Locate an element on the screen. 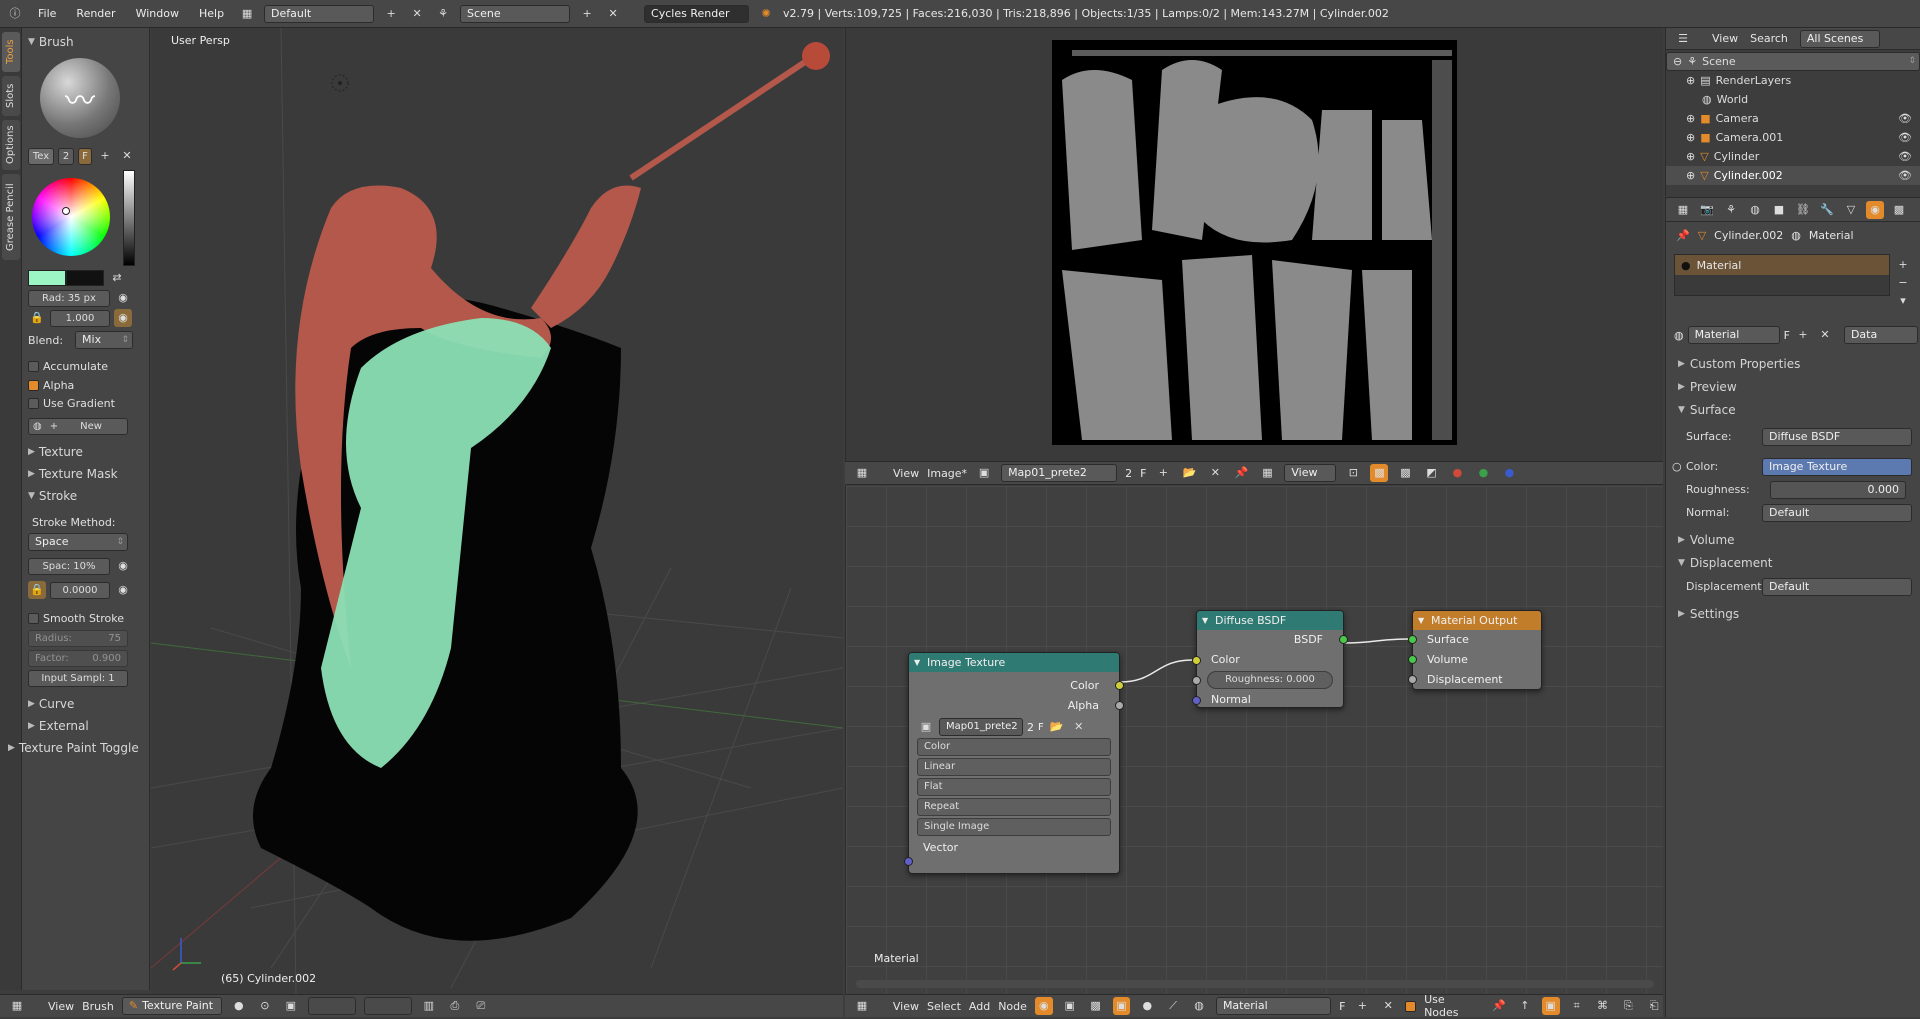 This screenshot has height=1019, width=1920. tab-options: Options is located at coordinates (11, 145).